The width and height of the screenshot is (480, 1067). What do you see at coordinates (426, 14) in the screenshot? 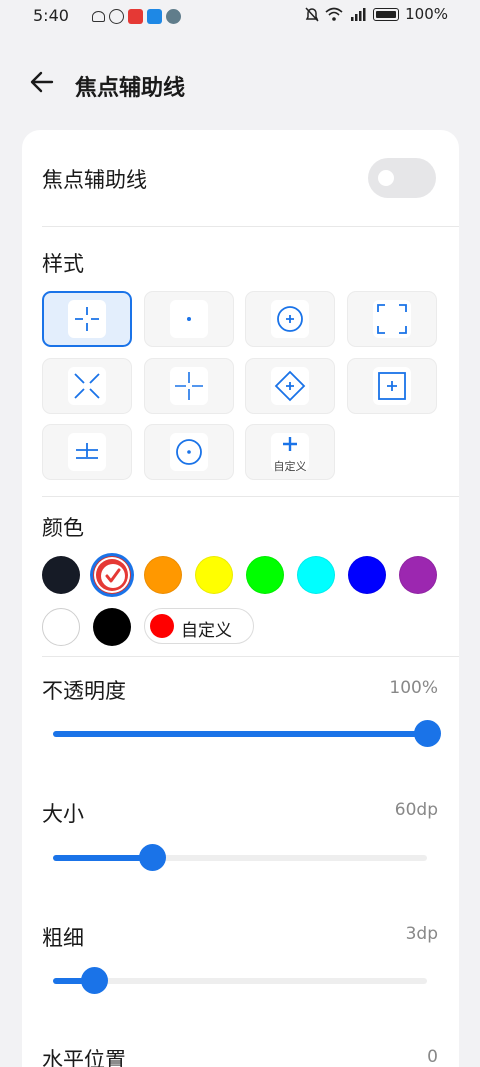
I see `battery-percent: 100%` at bounding box center [426, 14].